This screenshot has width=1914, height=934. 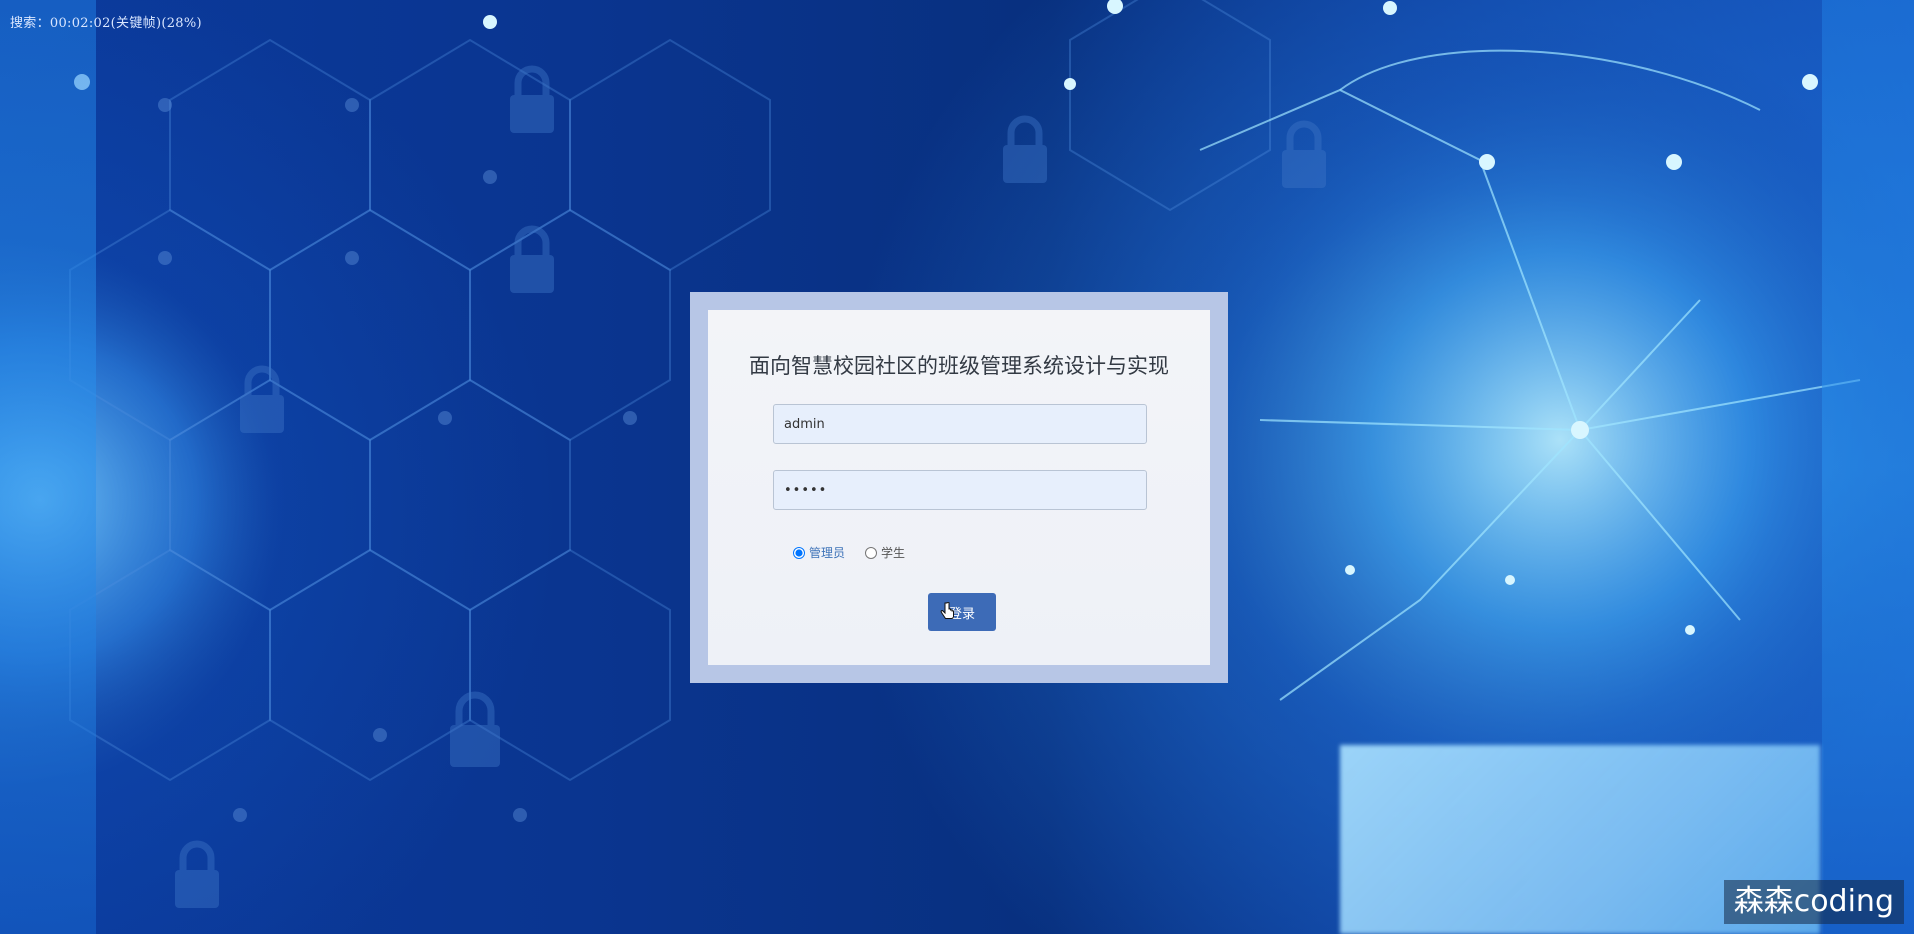 I want to click on username-input, so click(x=960, y=424).